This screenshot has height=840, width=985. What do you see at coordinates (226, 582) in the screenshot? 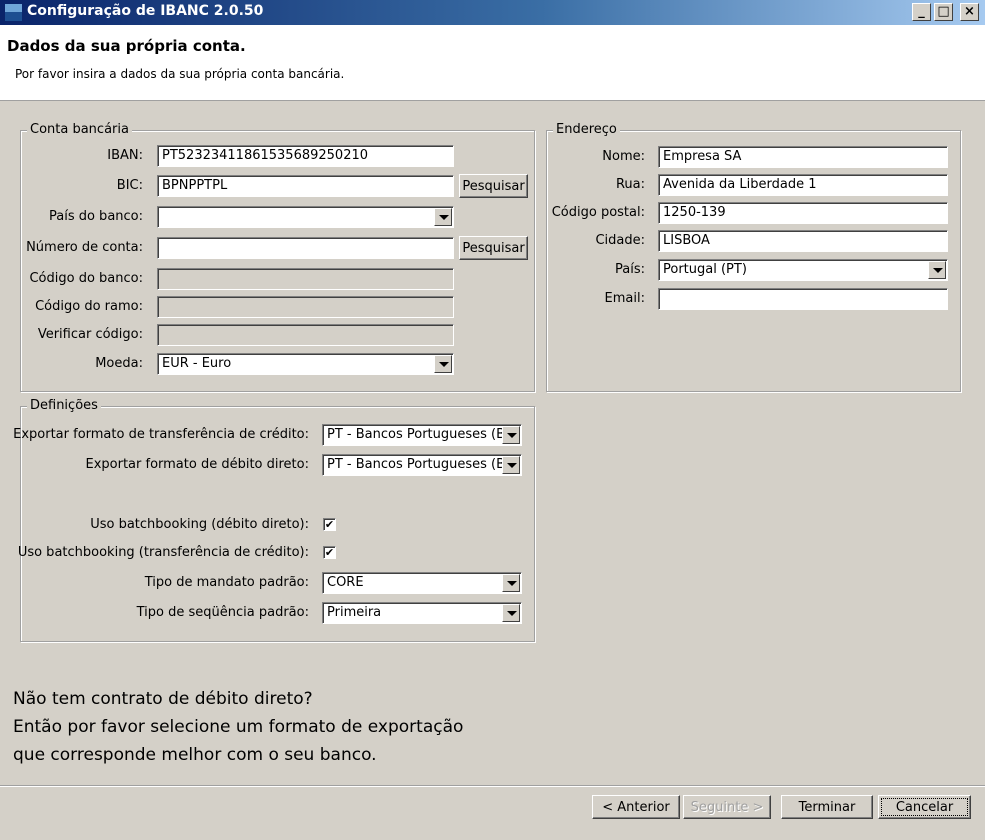
I see `mandate-type-label: Tipo de mandato padrão:` at bounding box center [226, 582].